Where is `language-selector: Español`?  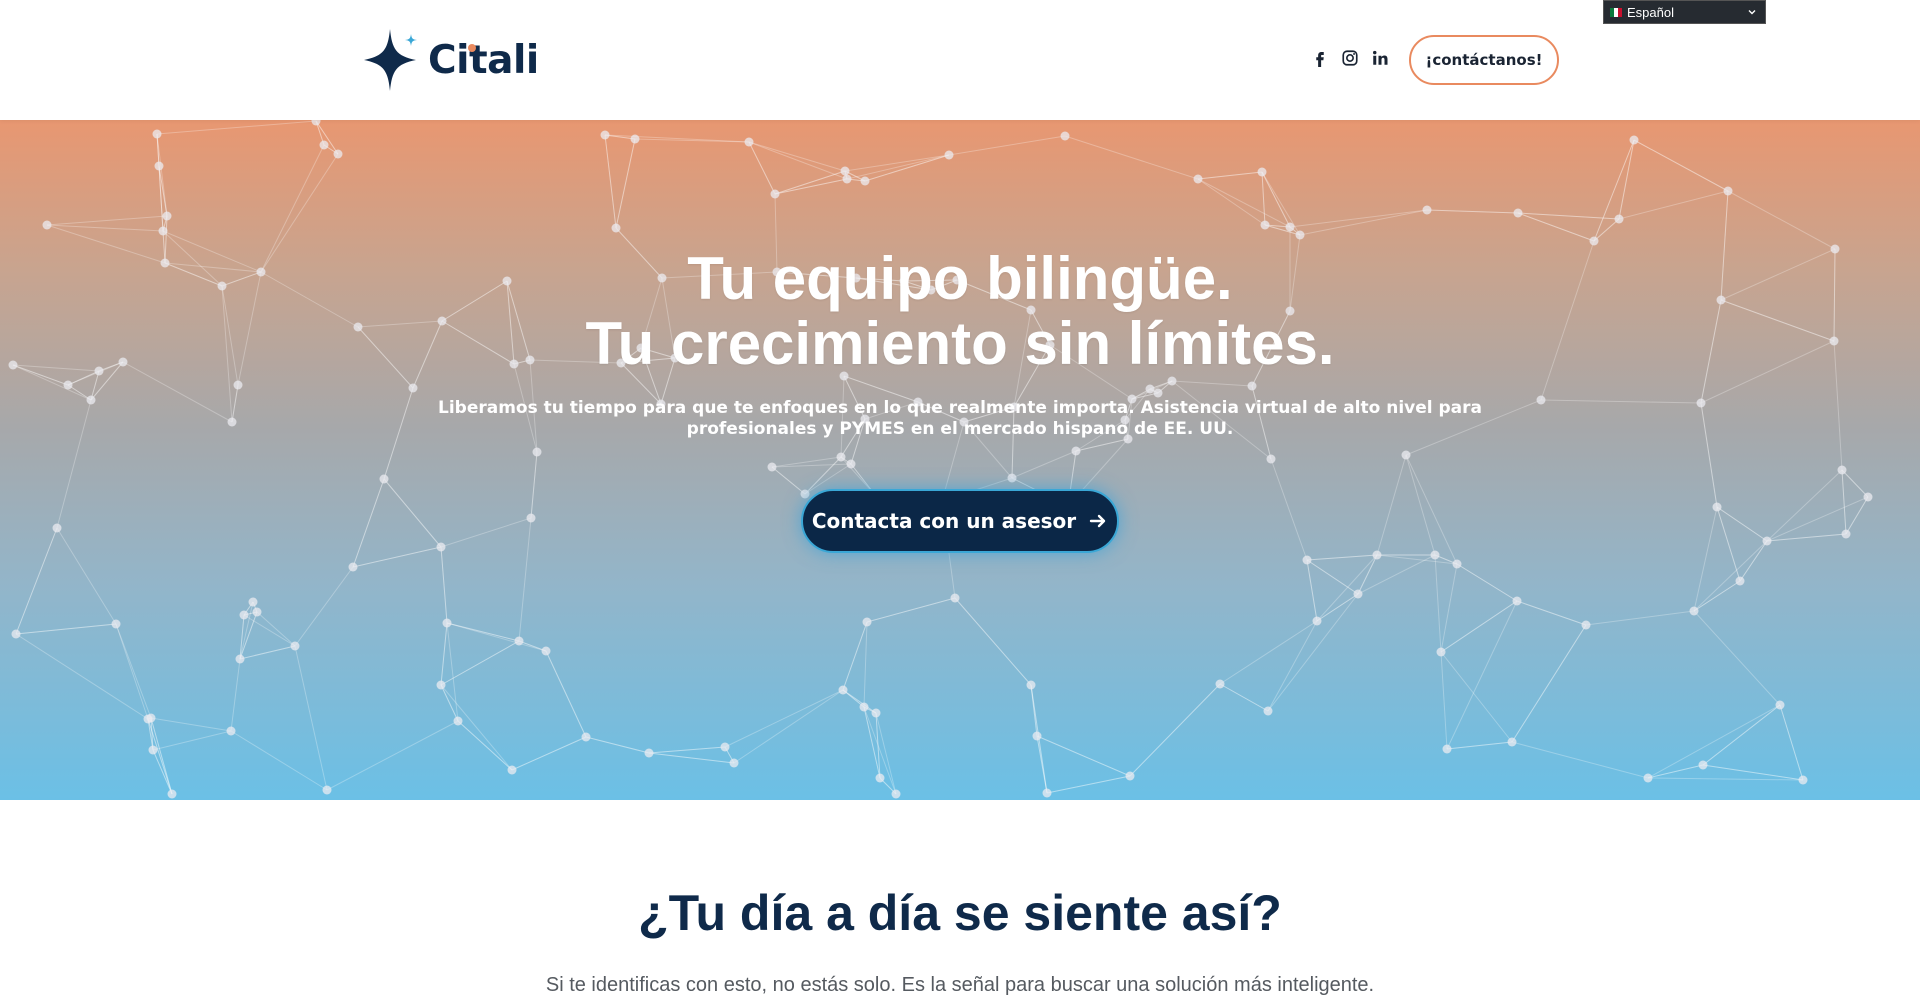
language-selector: Español is located at coordinates (1684, 12).